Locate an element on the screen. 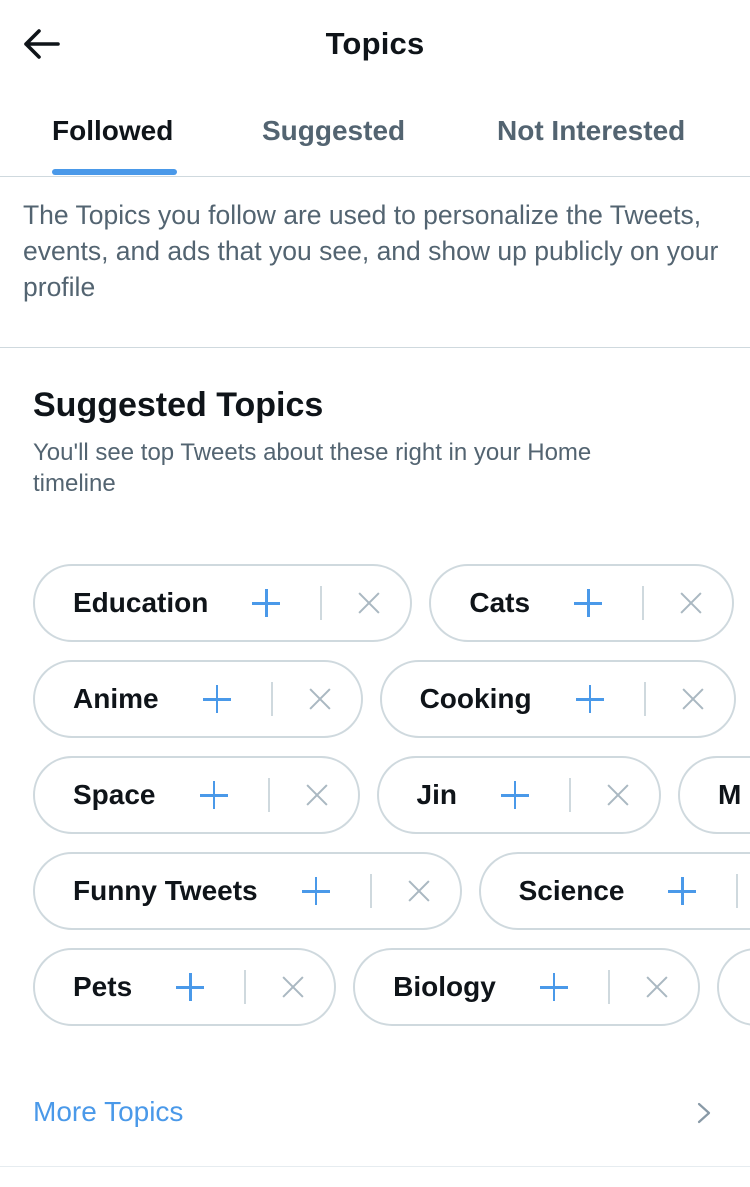 This screenshot has width=750, height=1187. chip-row: Pets Biology is located at coordinates (391, 988).